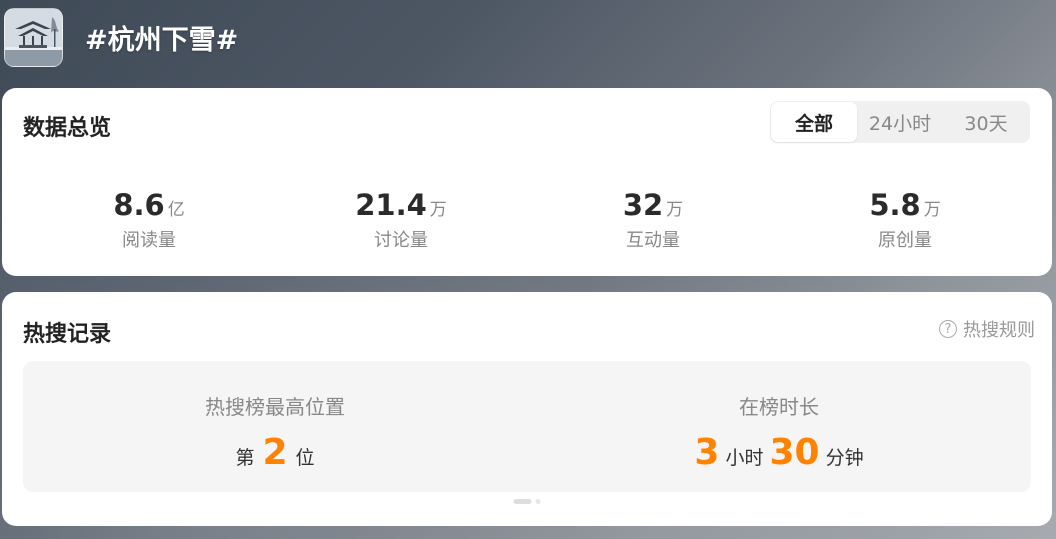  What do you see at coordinates (794, 452) in the screenshot?
I see `duration-minutes: 30` at bounding box center [794, 452].